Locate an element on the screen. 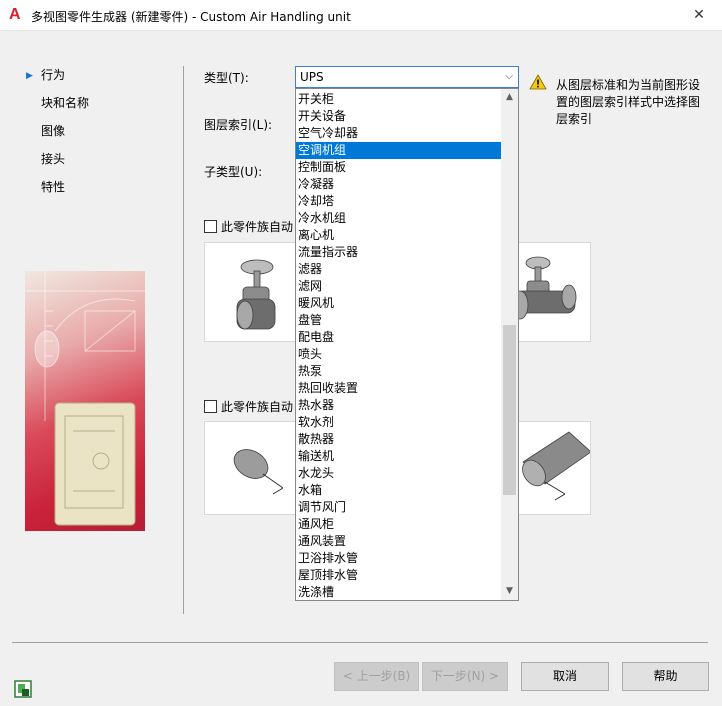 This screenshot has width=722, height=706. dropdown-list-item: 冷凝器 is located at coordinates (399, 184).